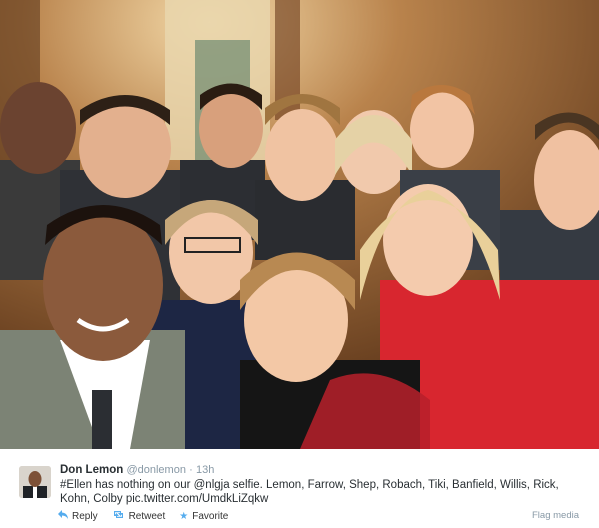 Image resolution: width=599 pixels, height=528 pixels. What do you see at coordinates (205, 470) in the screenshot?
I see `timestamp: 13h` at bounding box center [205, 470].